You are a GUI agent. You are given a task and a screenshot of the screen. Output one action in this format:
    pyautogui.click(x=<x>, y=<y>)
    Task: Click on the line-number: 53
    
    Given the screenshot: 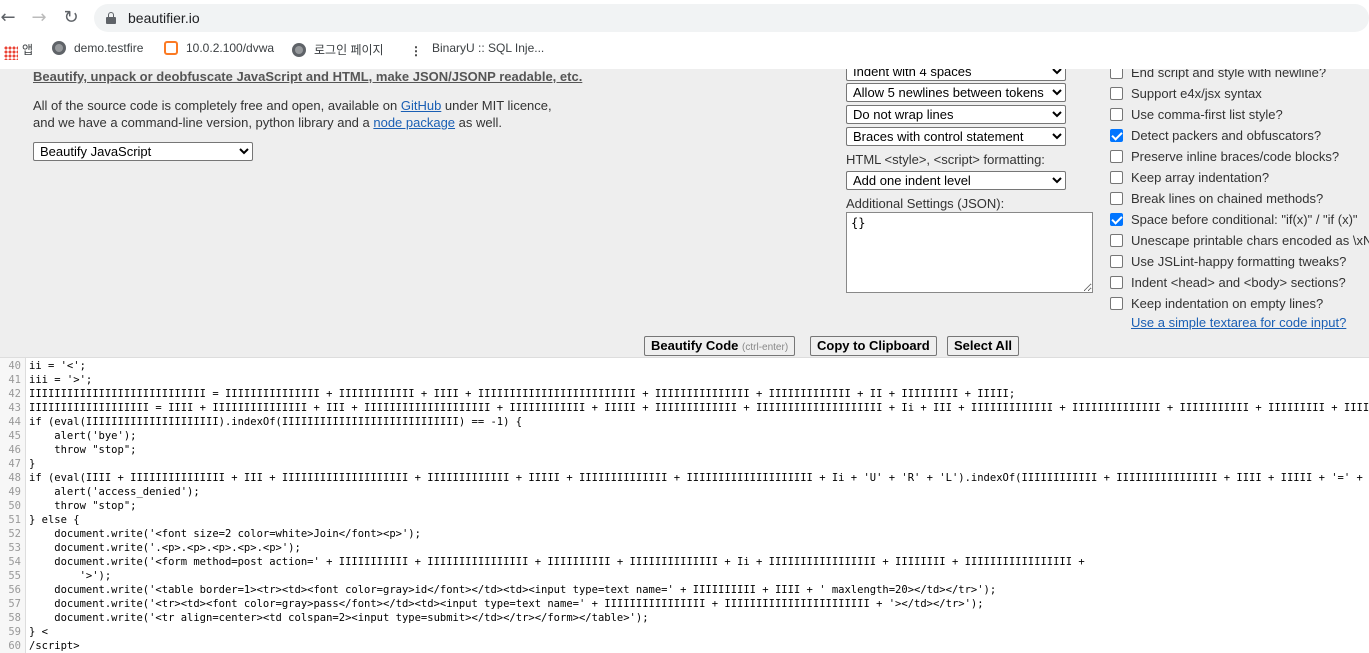 What is the action you would take?
    pyautogui.click(x=14, y=548)
    